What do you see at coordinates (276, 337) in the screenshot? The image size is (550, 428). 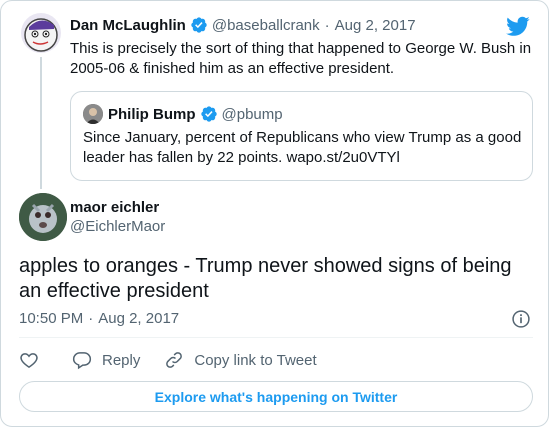 I see `divider` at bounding box center [276, 337].